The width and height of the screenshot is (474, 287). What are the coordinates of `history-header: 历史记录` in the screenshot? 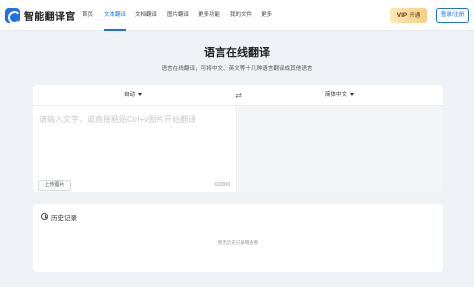 It's located at (59, 217).